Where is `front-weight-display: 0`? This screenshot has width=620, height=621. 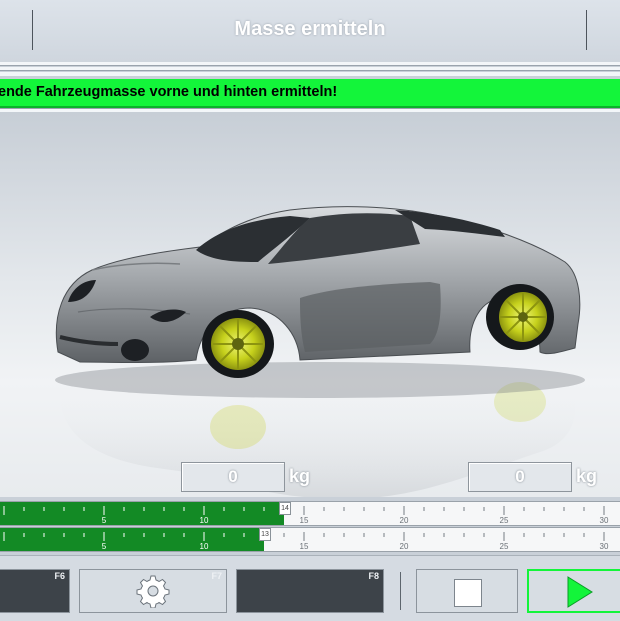
front-weight-display: 0 is located at coordinates (233, 477).